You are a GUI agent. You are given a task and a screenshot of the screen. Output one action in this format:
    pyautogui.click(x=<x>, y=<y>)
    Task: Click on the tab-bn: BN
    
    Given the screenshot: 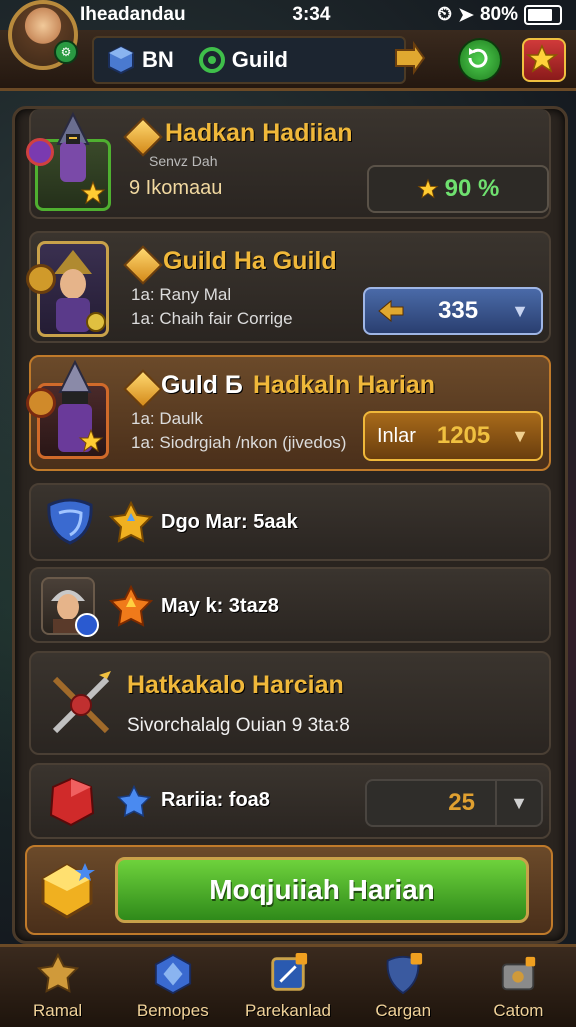 What is the action you would take?
    pyautogui.click(x=140, y=60)
    